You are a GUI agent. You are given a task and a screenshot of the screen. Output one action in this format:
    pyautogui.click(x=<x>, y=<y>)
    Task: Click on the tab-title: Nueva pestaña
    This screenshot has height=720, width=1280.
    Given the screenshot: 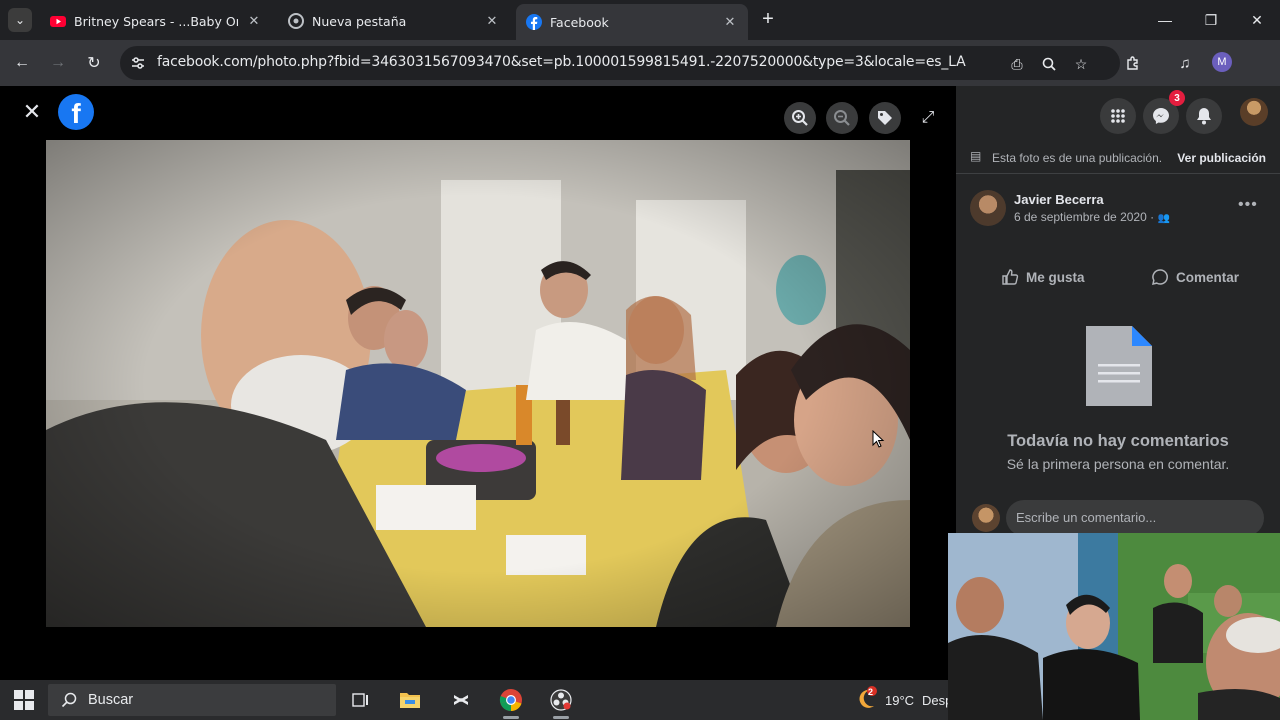 What is the action you would take?
    pyautogui.click(x=359, y=21)
    